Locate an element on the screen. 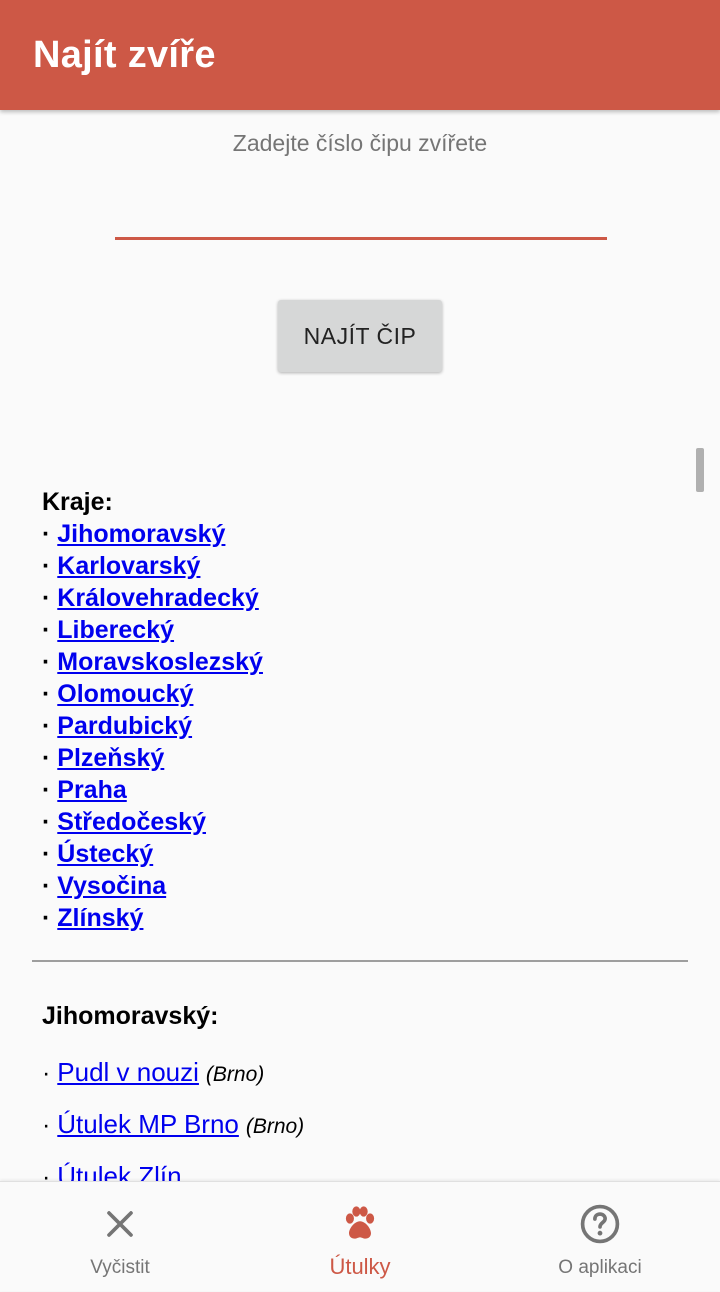 The width and height of the screenshot is (720, 1292). shelter-item: · Útulek MP Brno (Brno) is located at coordinates (173, 1124).